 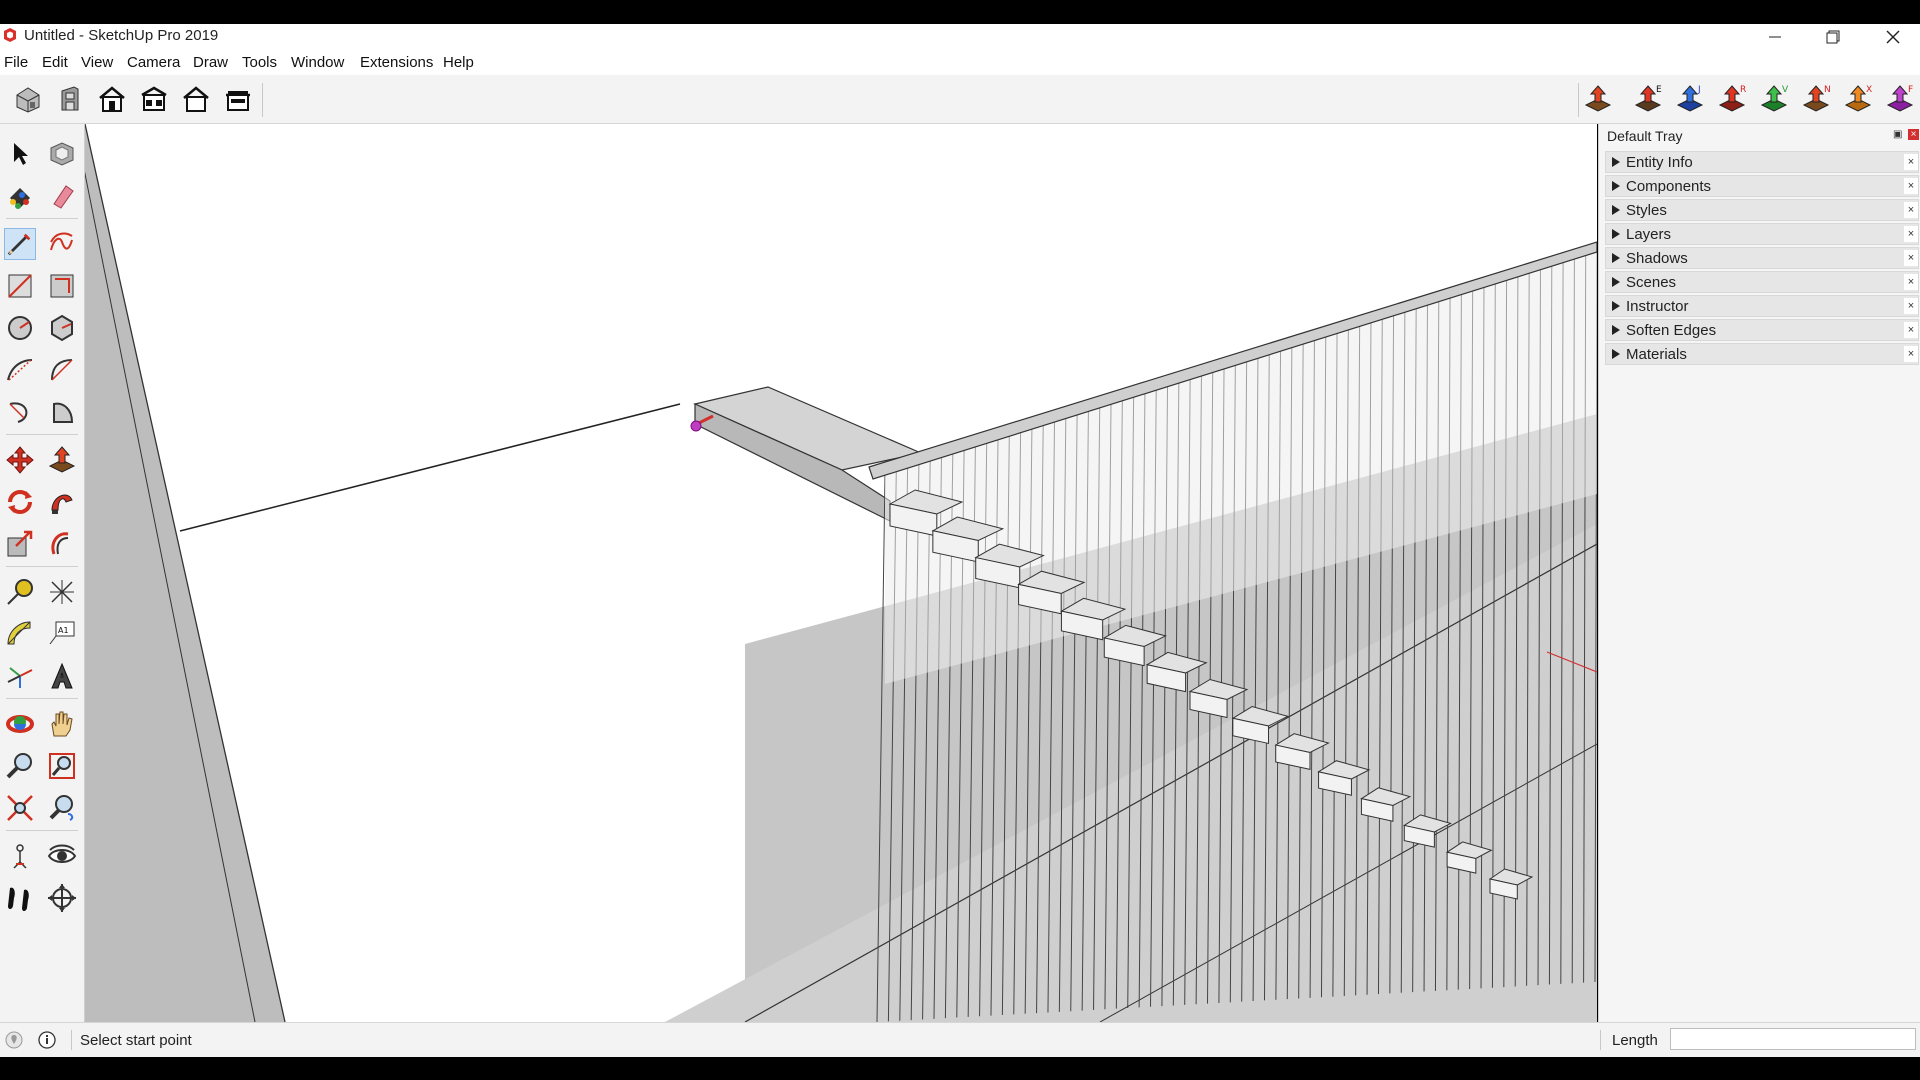 I want to click on 3d-text-icon, so click(x=62, y=676).